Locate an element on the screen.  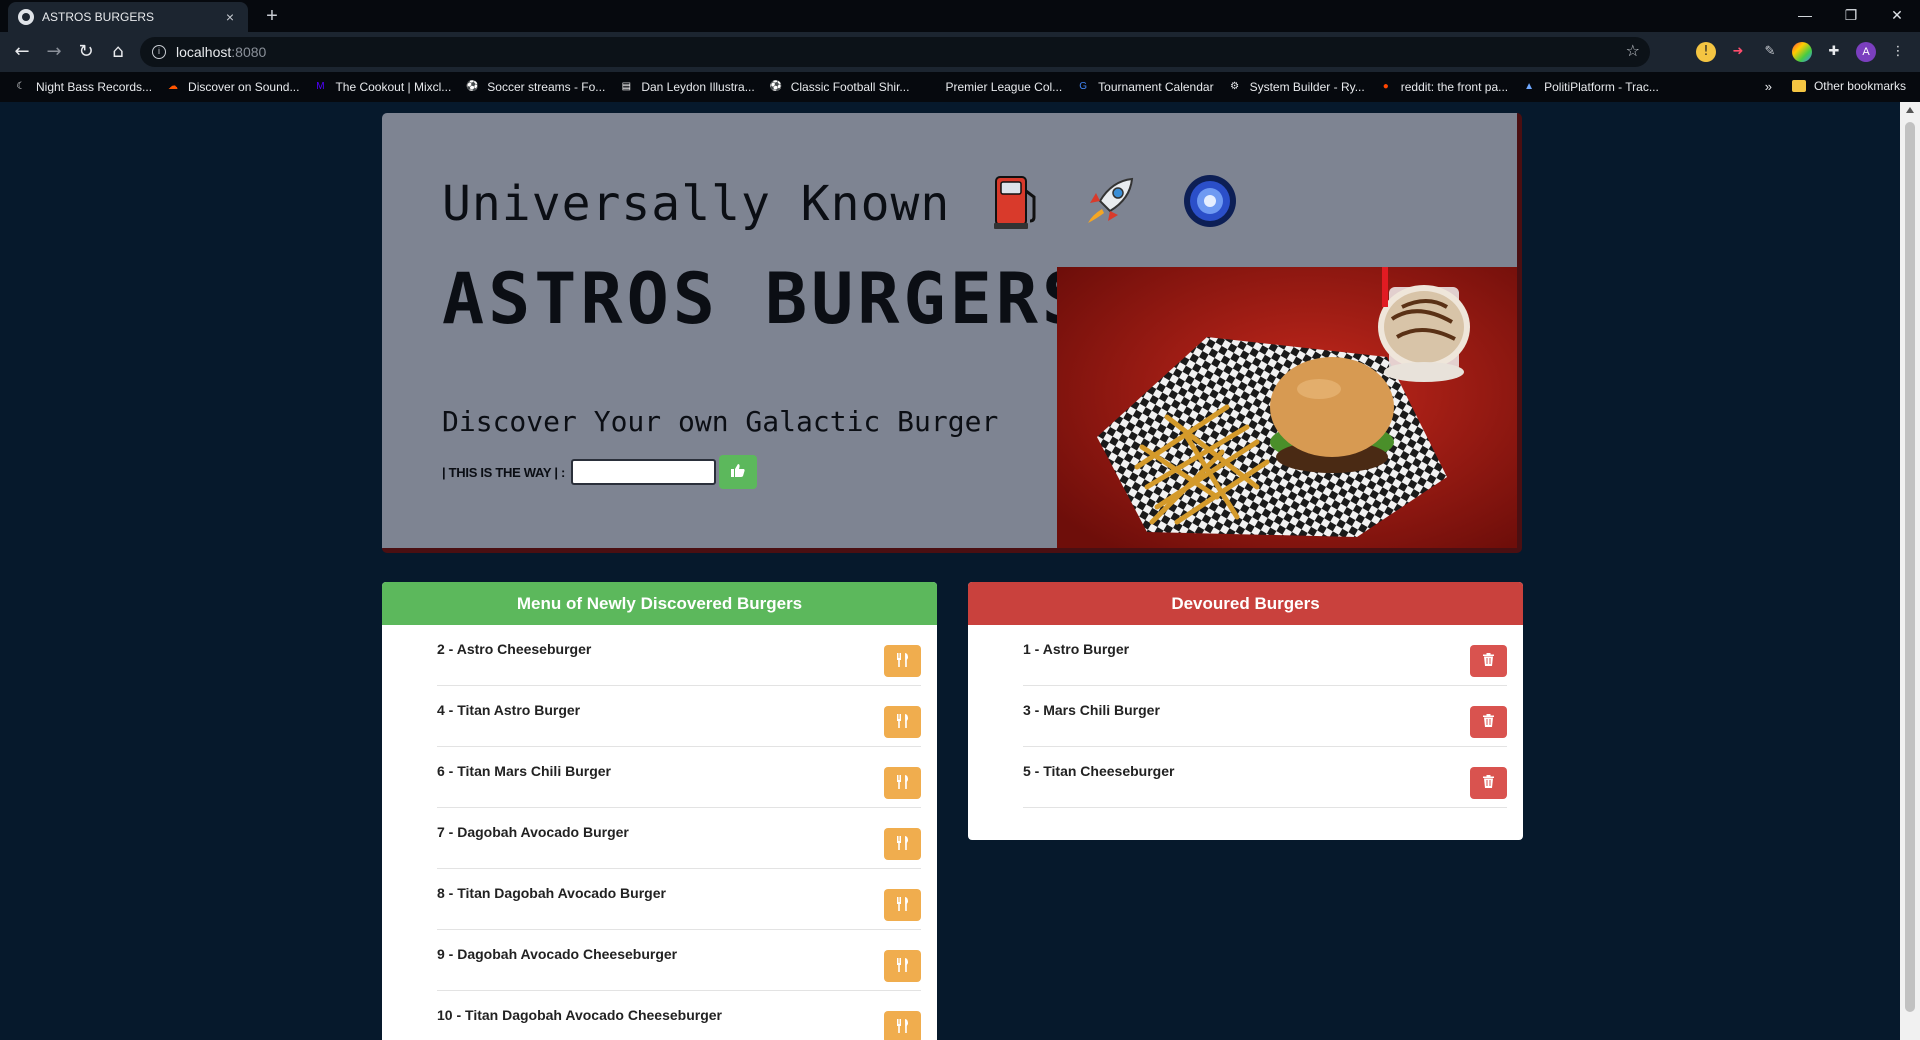
list-item: 3 - Mars Chili Burger is located at coordinates (1265, 716).